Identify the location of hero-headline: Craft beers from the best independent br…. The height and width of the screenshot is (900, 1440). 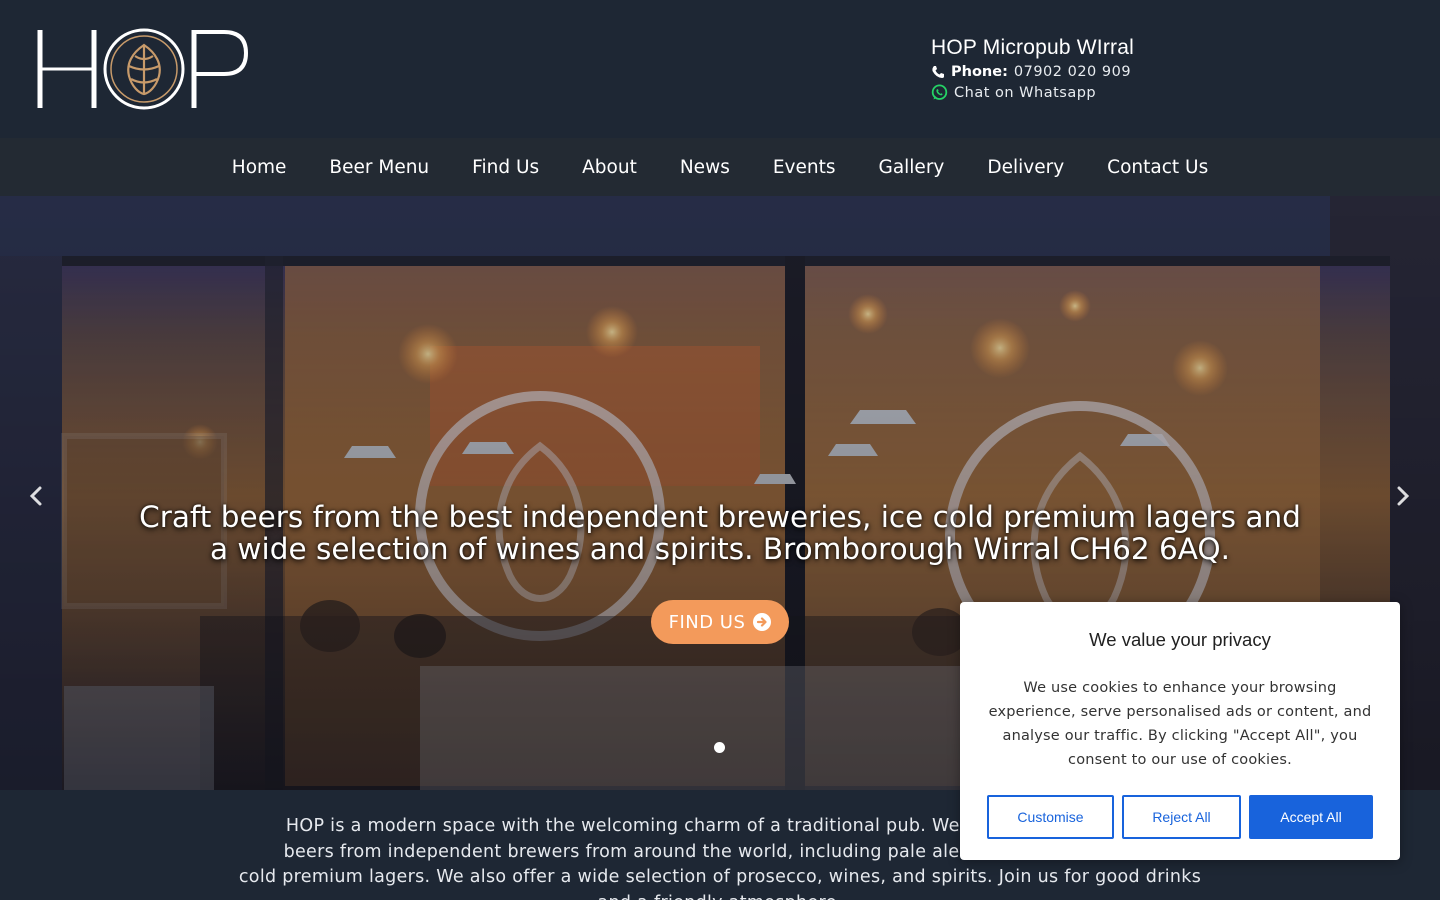
(720, 533).